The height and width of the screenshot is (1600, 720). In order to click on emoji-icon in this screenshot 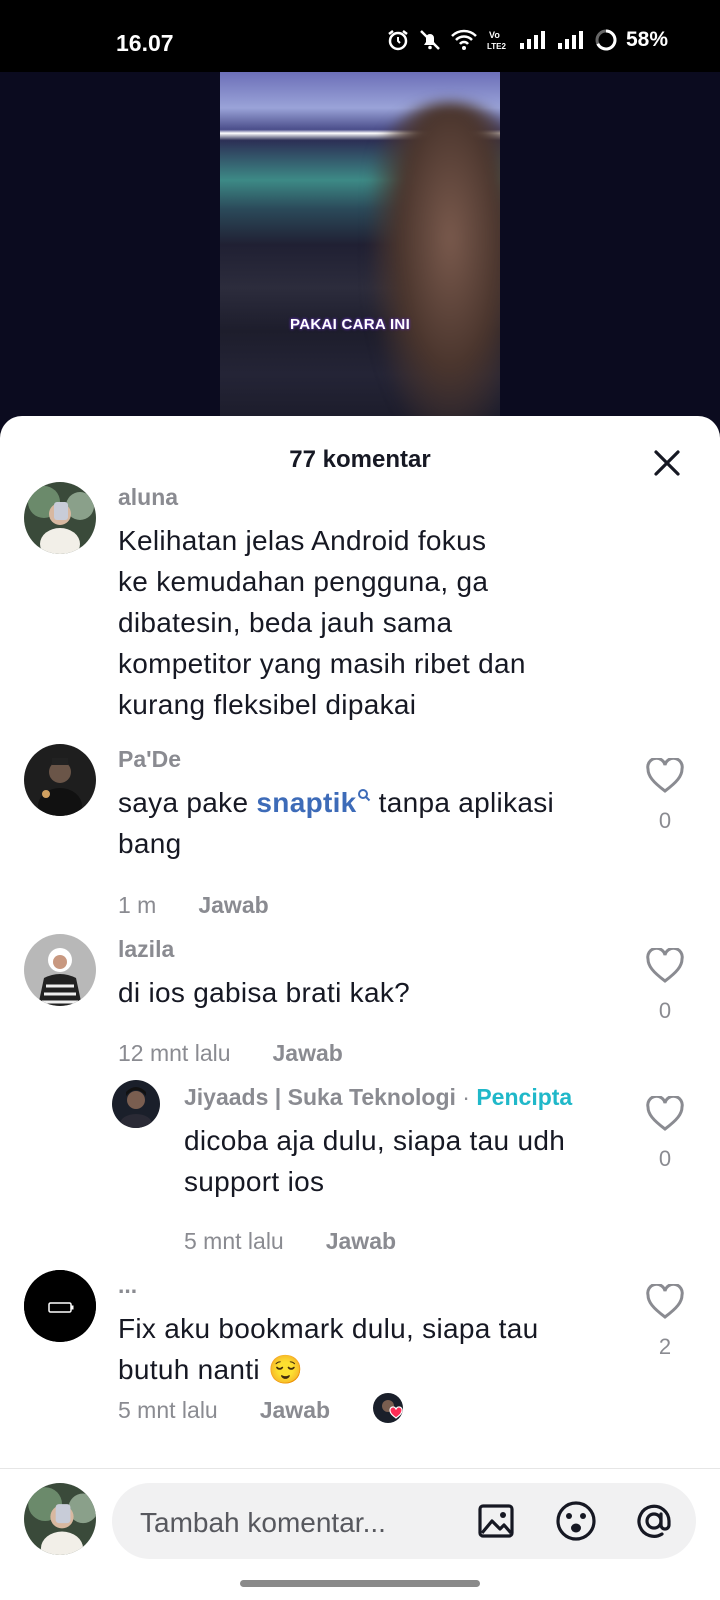, I will do `click(576, 1521)`.